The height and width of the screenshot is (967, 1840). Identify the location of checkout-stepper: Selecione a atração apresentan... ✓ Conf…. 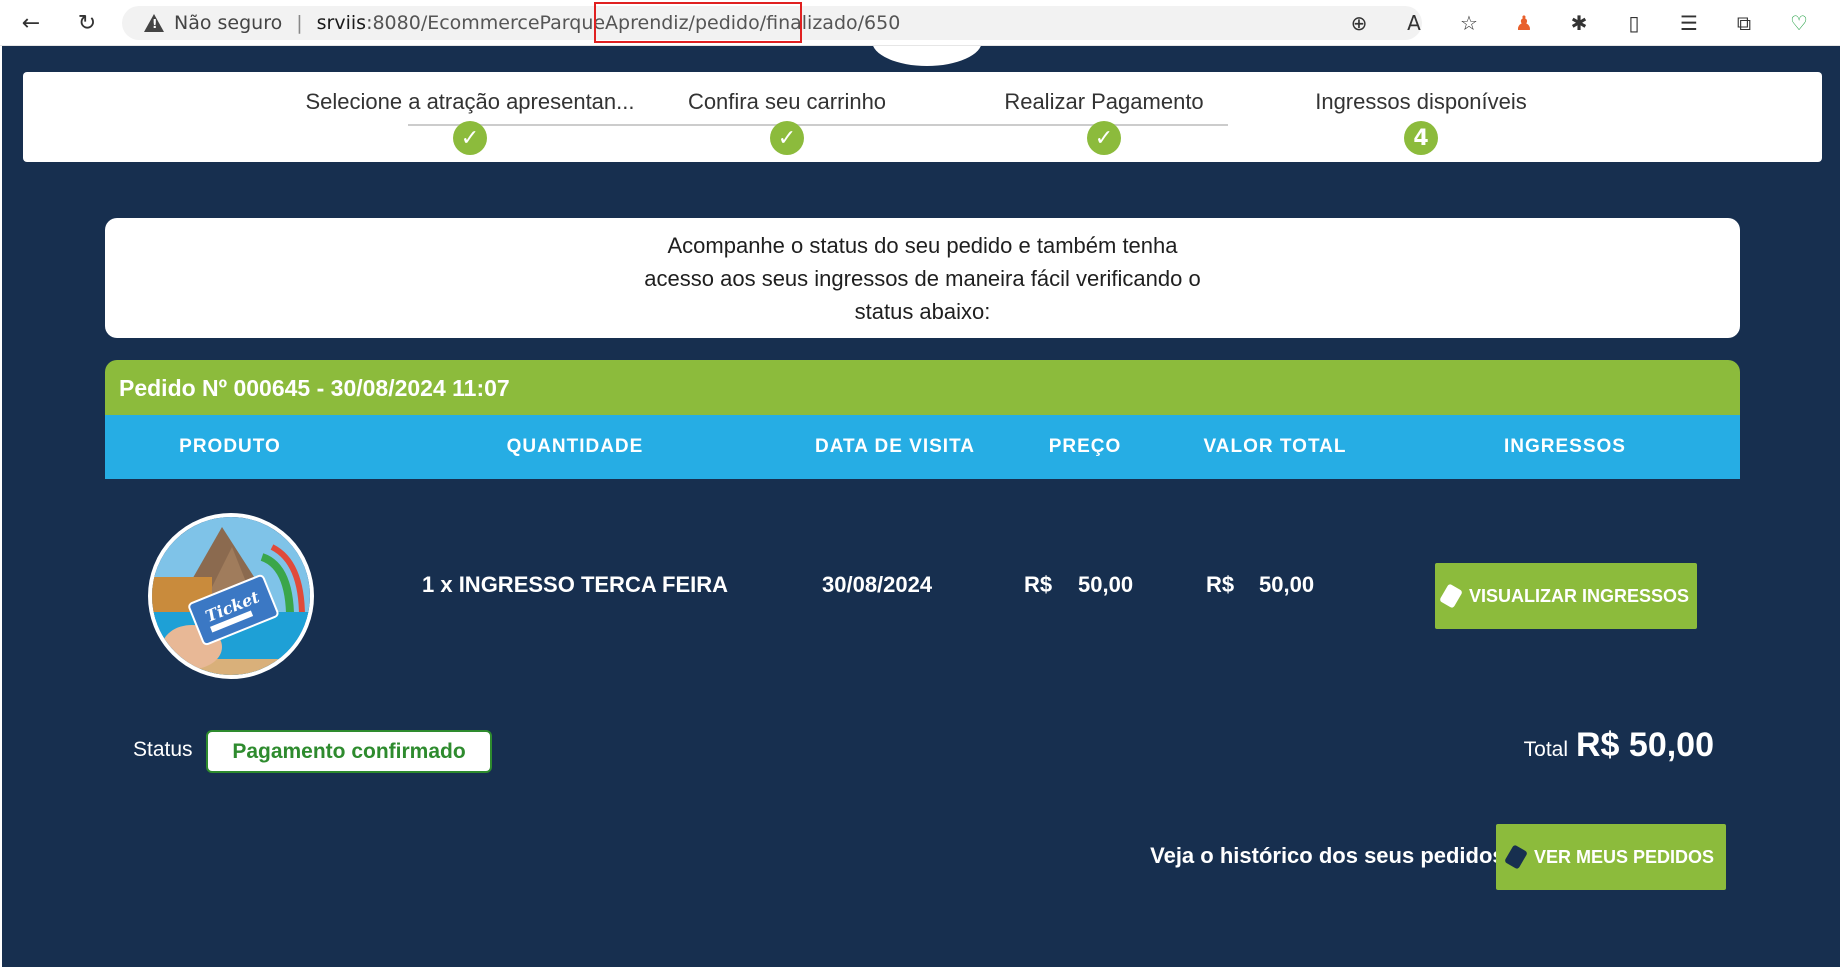
(922, 117).